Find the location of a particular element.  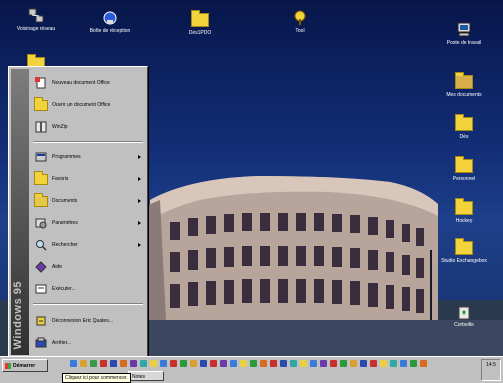

menu-item-label: Favoris is located at coordinates (60, 179).